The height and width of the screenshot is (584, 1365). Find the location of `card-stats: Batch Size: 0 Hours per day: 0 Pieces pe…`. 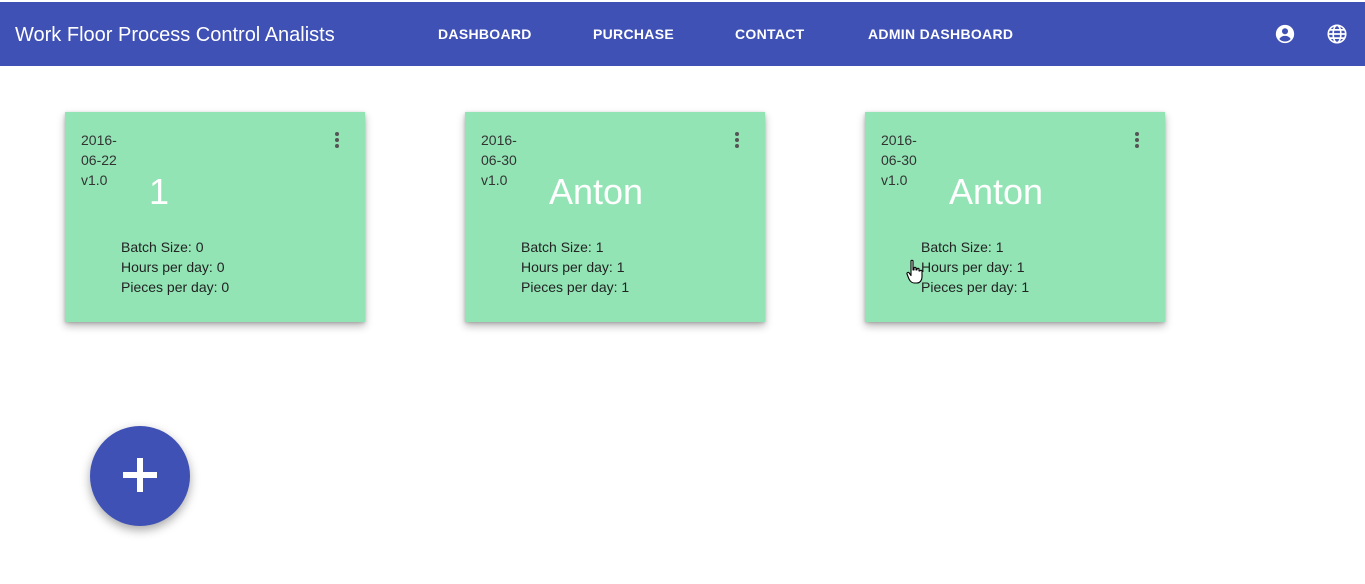

card-stats: Batch Size: 0 Hours per day: 0 Pieces pe… is located at coordinates (175, 267).